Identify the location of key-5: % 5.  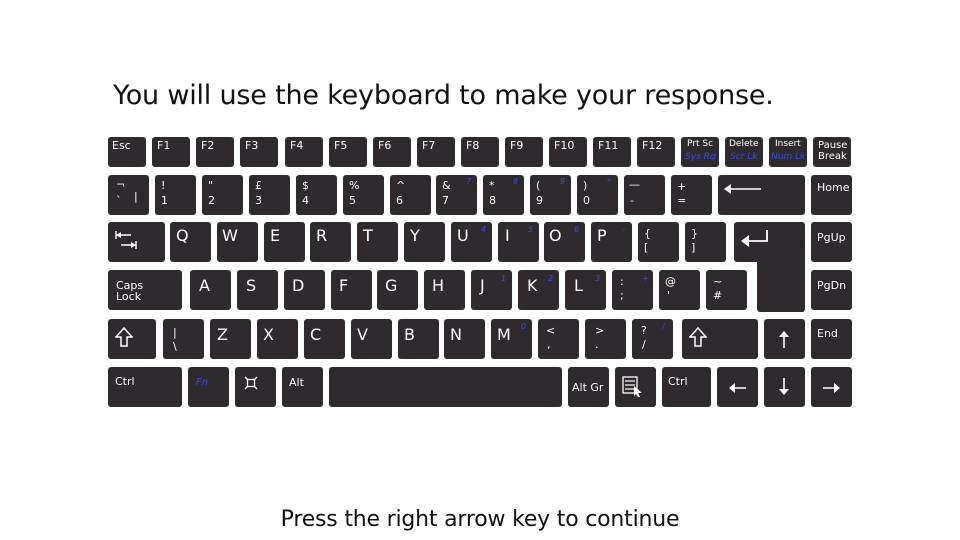
(363, 195).